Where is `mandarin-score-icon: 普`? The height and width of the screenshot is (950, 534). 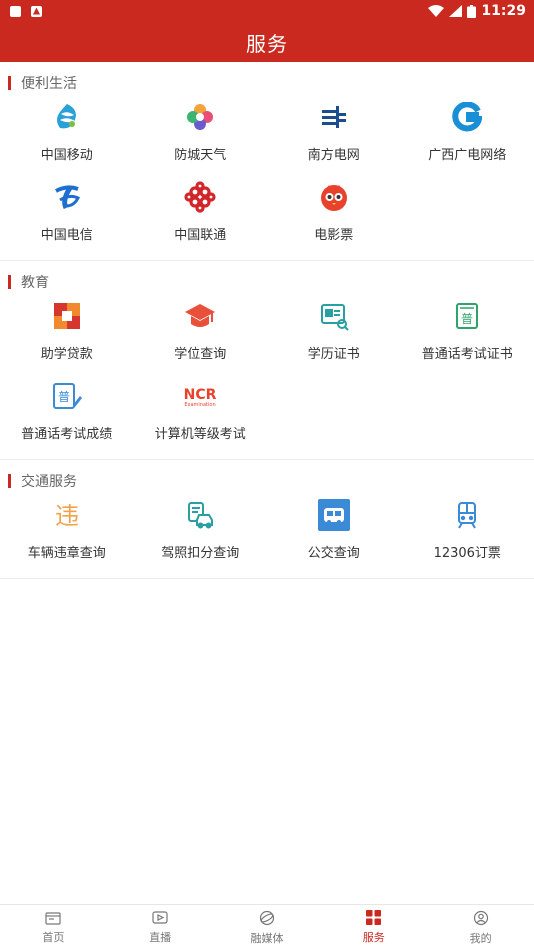 mandarin-score-icon: 普 is located at coordinates (67, 396).